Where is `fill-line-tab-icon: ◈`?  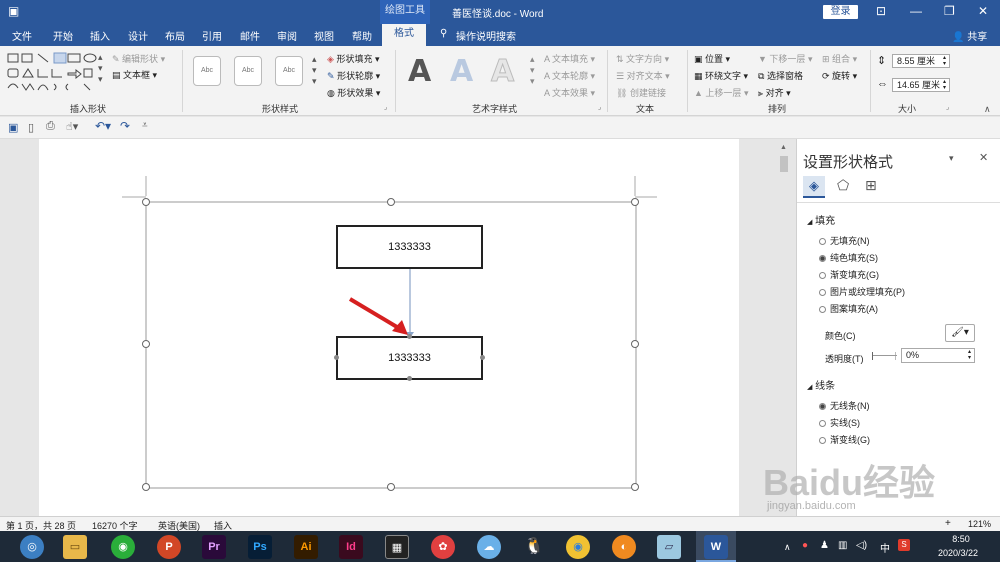
fill-line-tab-icon: ◈ is located at coordinates (814, 187).